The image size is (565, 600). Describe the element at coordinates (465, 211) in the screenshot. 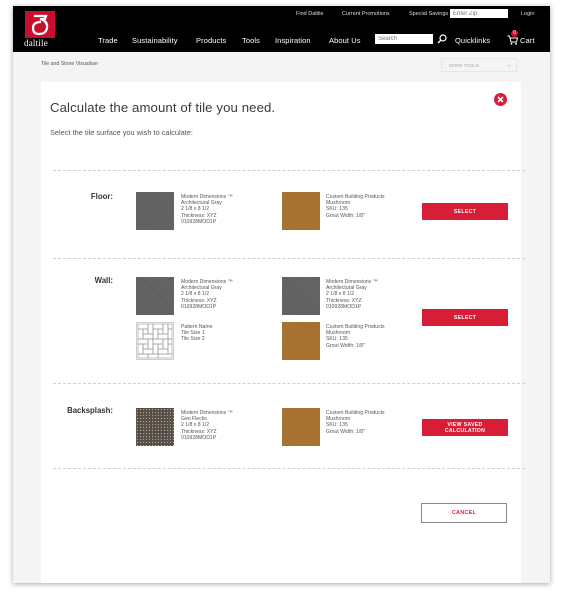

I see `floor-select-button: SELECT` at that location.